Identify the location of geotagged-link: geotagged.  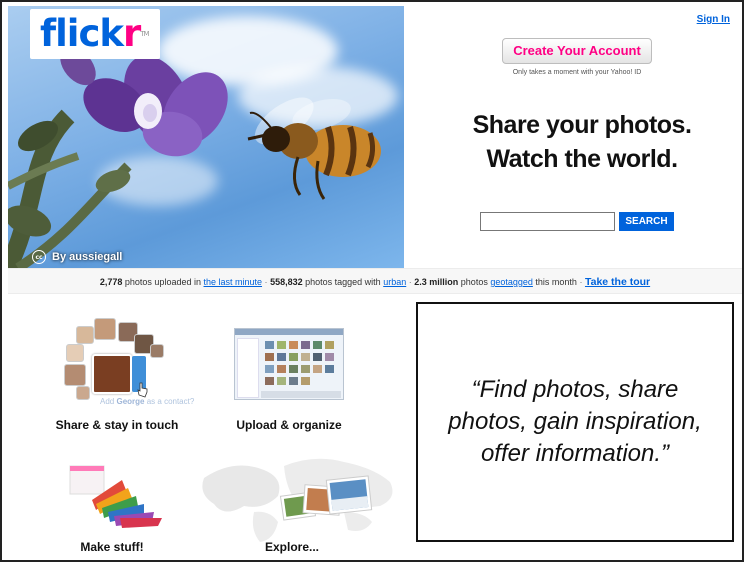
(511, 282).